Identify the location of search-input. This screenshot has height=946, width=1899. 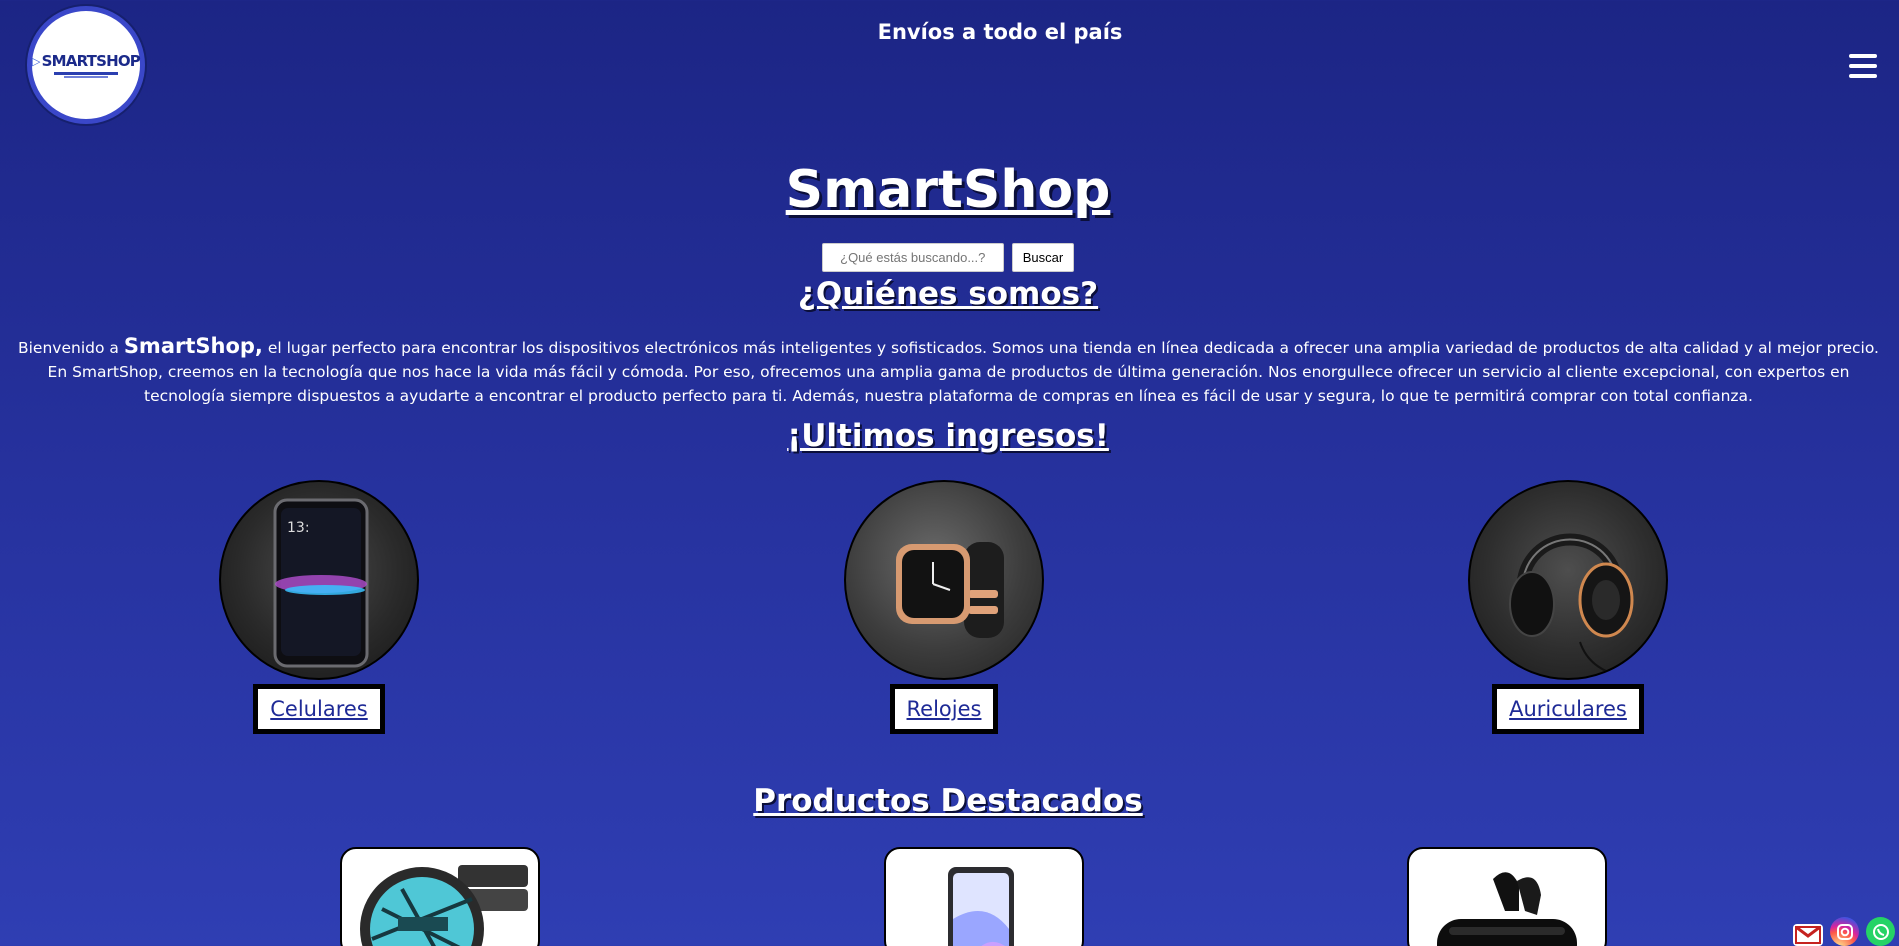
(912, 257).